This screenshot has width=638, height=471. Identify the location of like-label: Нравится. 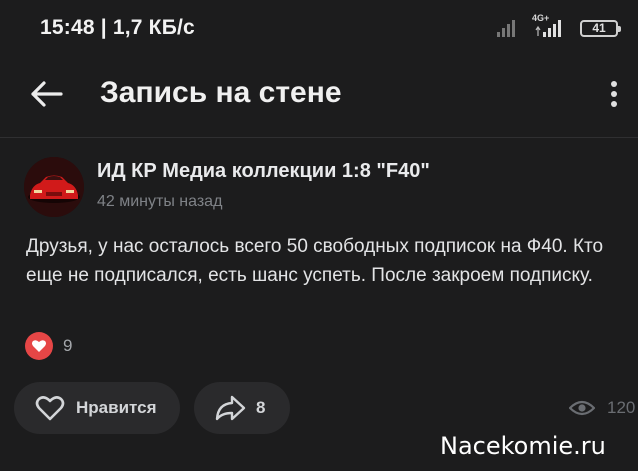
(116, 407).